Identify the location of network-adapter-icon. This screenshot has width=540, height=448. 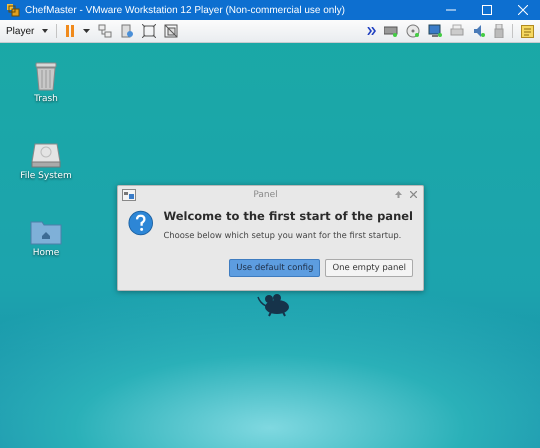
(435, 31).